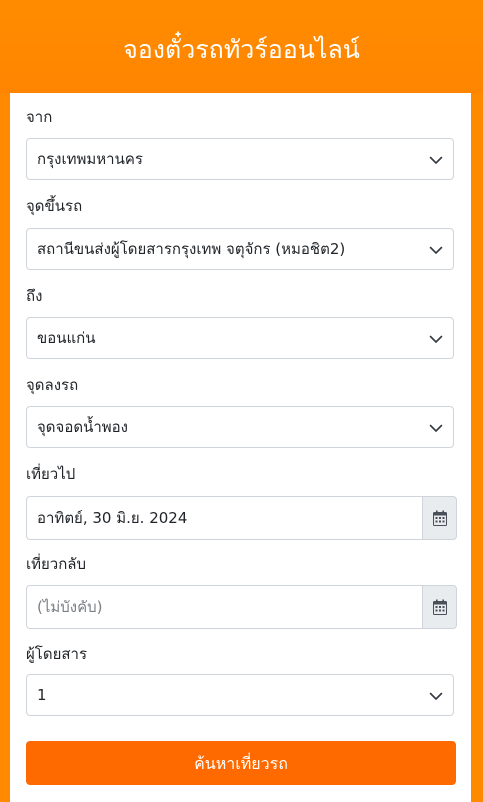 This screenshot has height=802, width=483. I want to click on depart-date-value: อาทิตย์, 30 มิ.ย. 2024, so click(112, 518).